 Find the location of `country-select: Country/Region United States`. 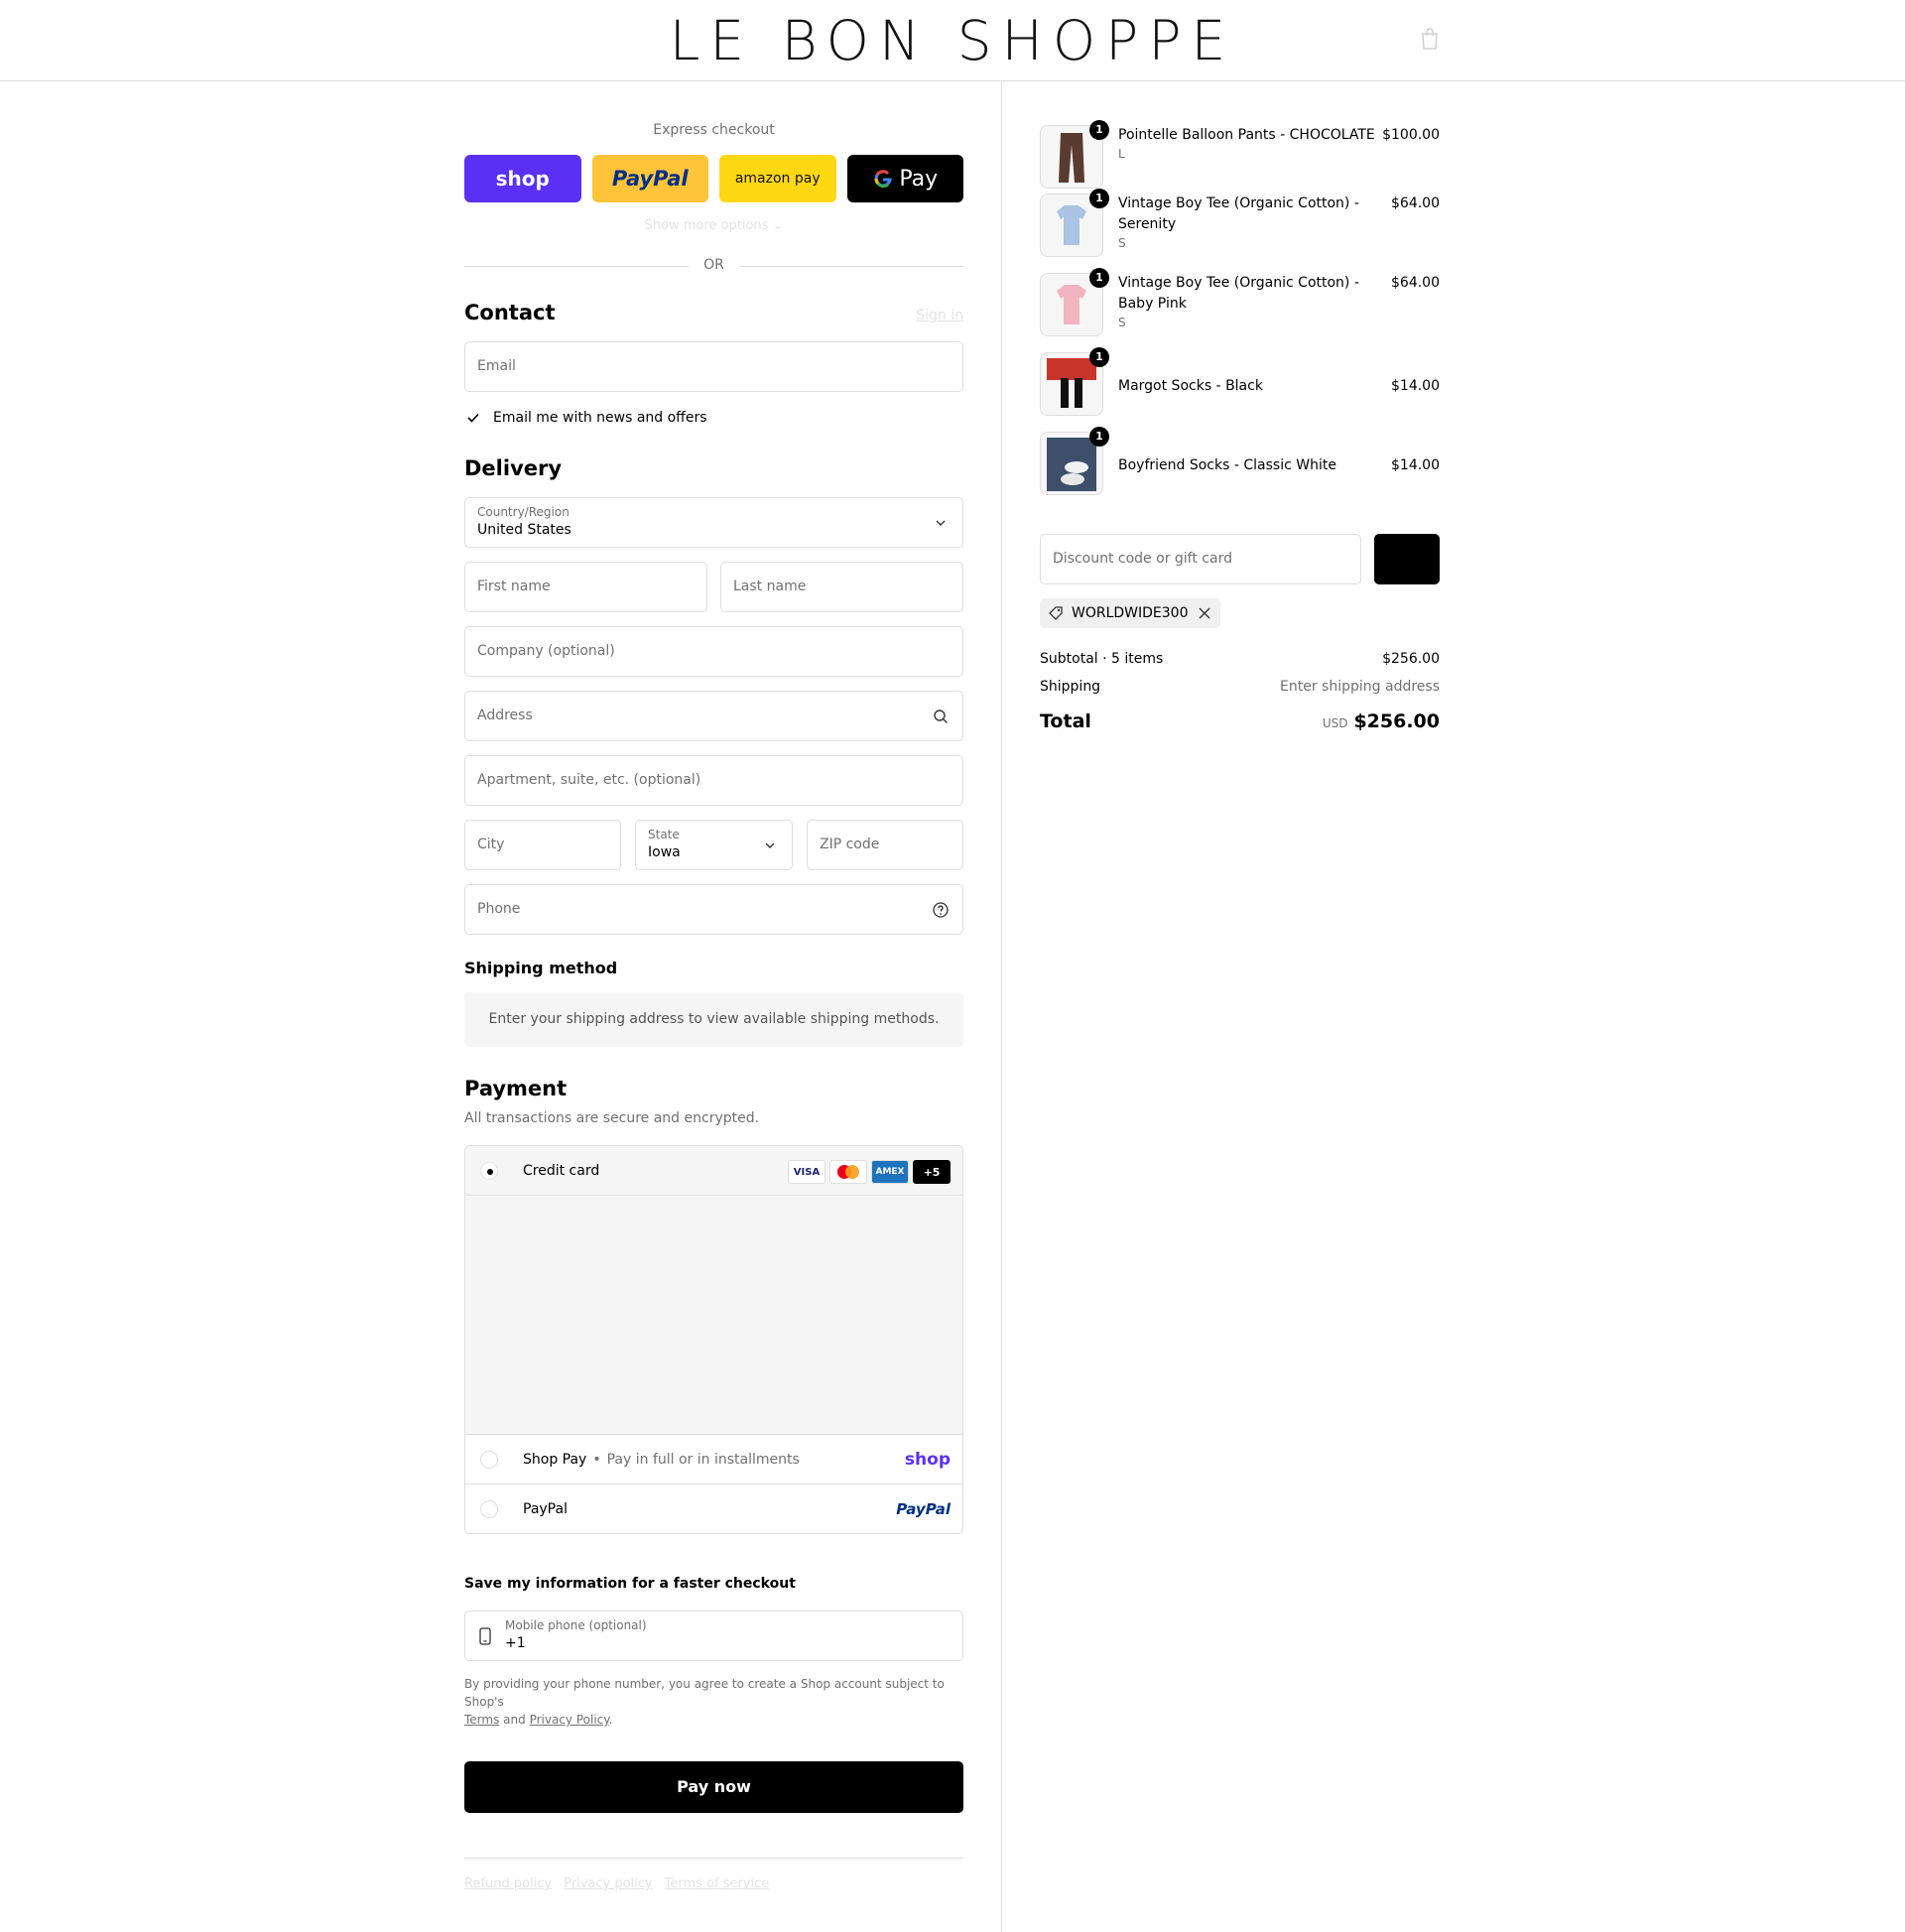

country-select: Country/Region United States is located at coordinates (713, 522).